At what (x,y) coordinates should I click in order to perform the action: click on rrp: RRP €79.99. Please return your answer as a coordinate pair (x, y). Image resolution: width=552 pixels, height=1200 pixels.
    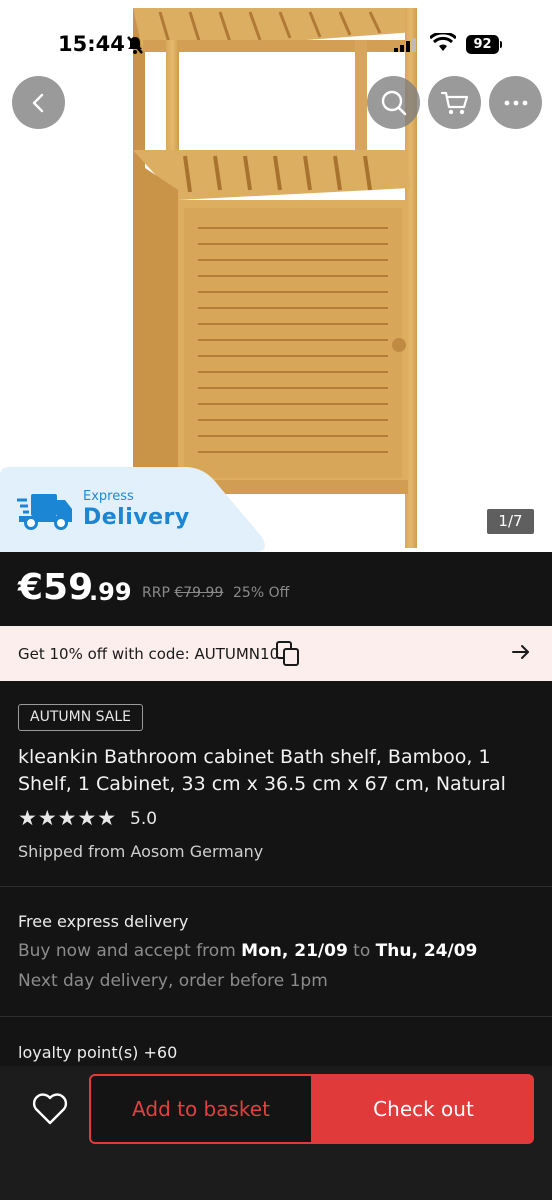
    Looking at the image, I should click on (182, 593).